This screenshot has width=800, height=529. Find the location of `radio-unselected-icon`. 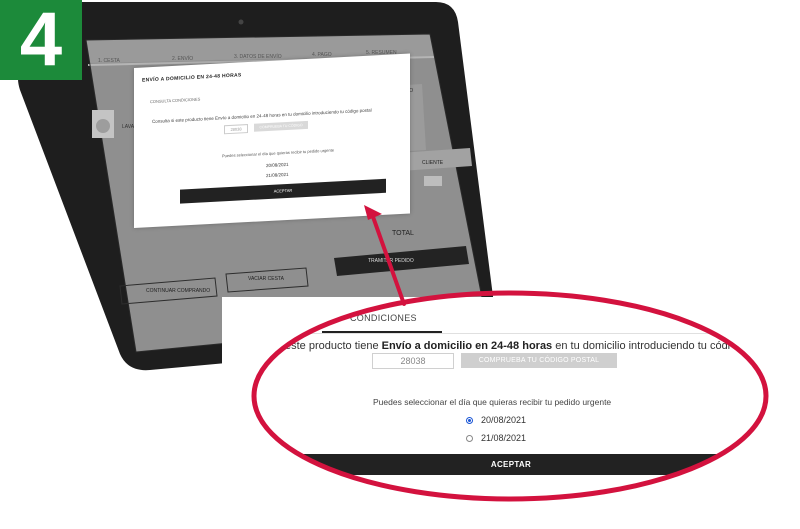

radio-unselected-icon is located at coordinates (469, 438).